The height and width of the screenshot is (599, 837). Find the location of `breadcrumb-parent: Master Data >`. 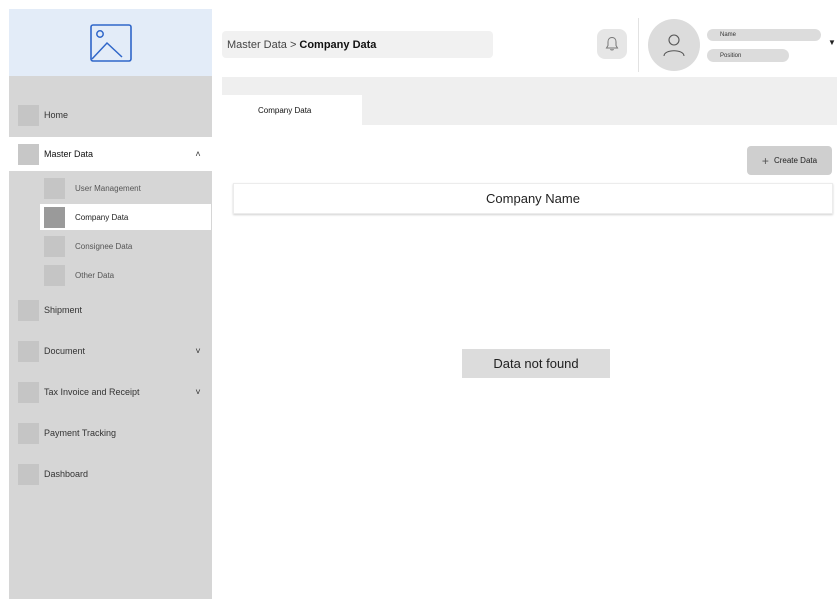

breadcrumb-parent: Master Data > is located at coordinates (261, 45).